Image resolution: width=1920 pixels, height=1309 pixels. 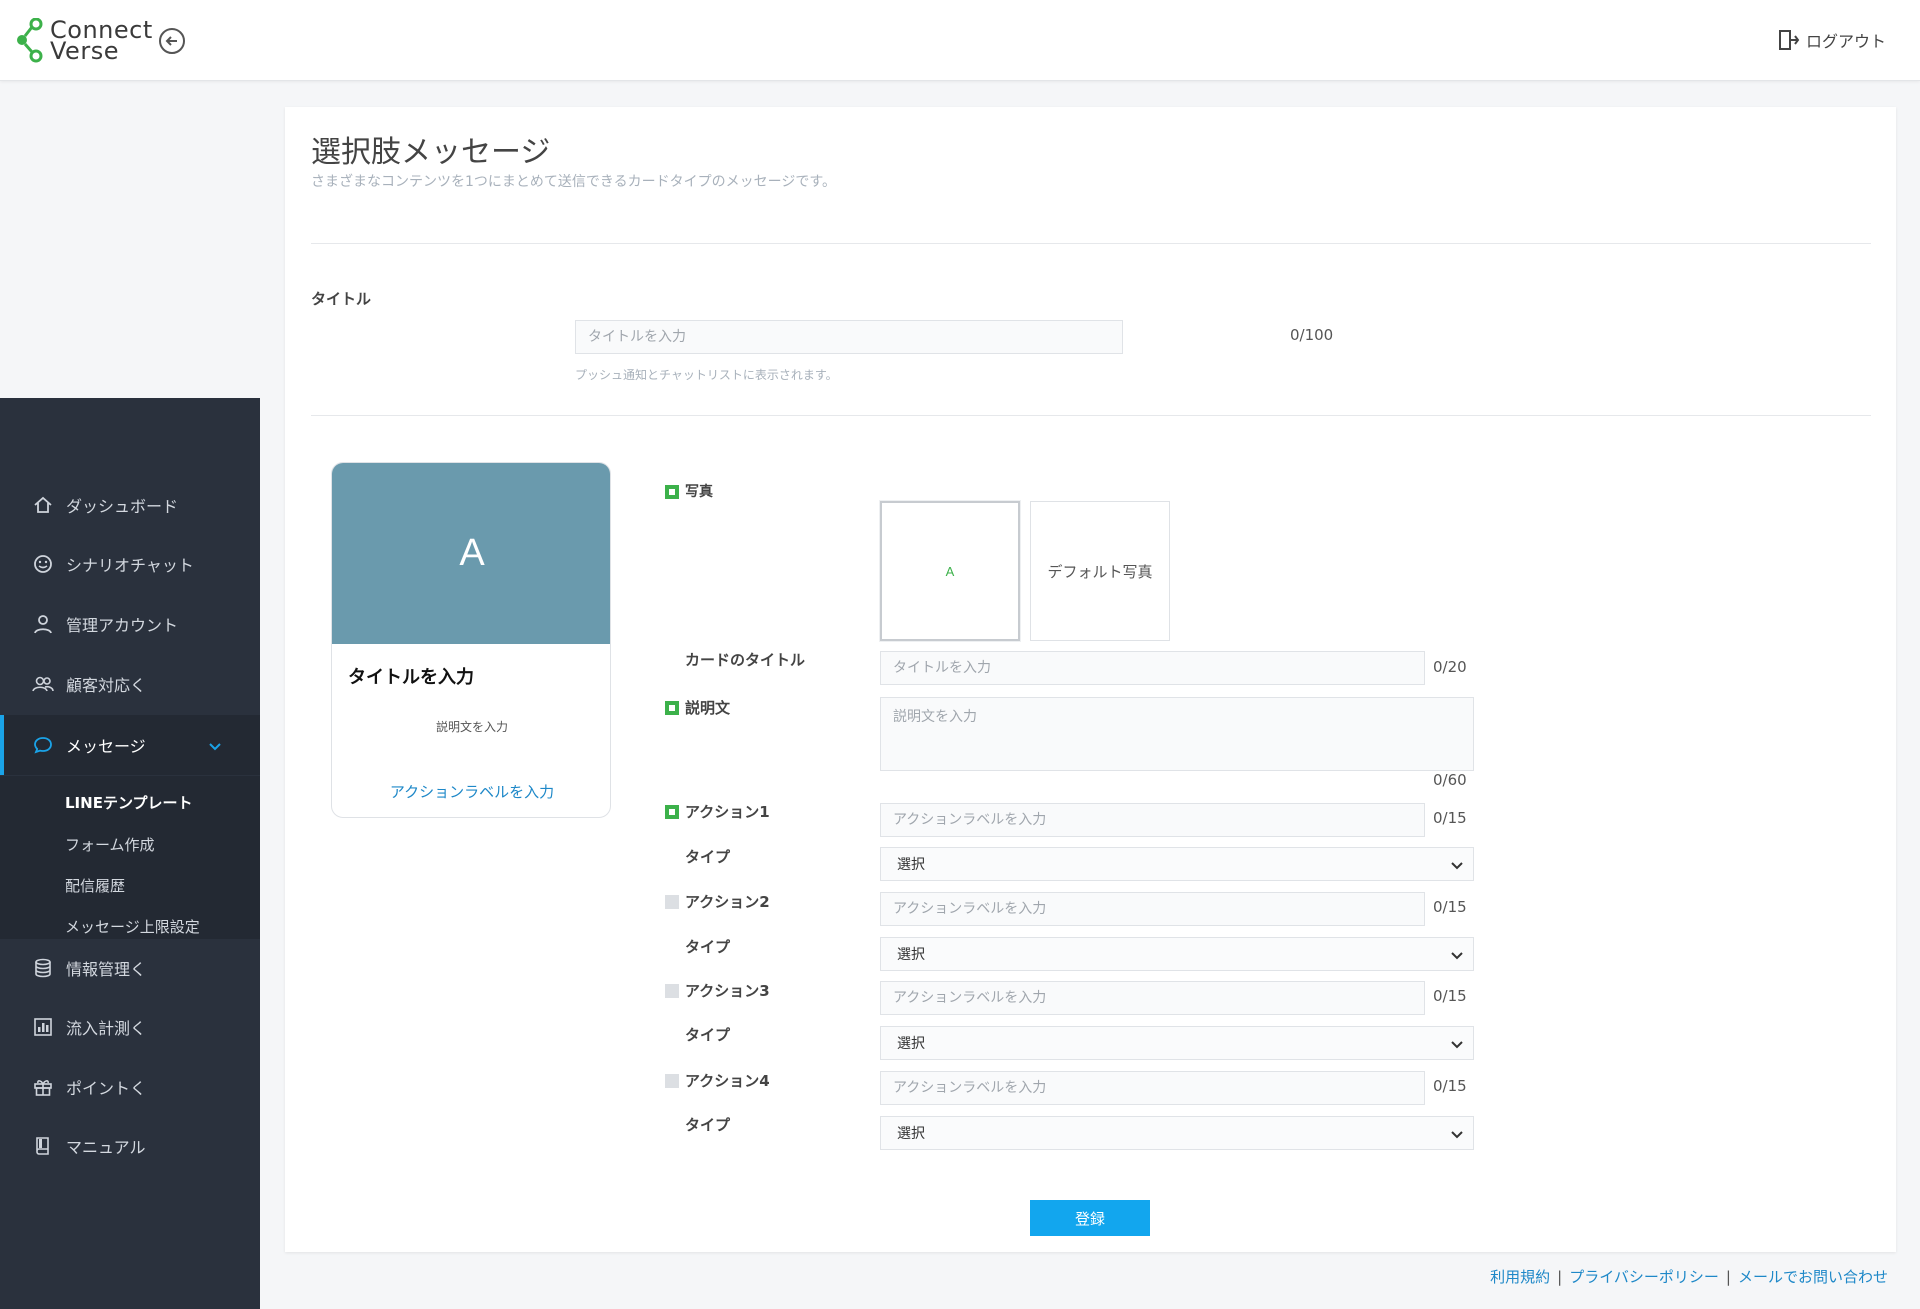 What do you see at coordinates (1177, 864) in the screenshot?
I see `action1-type-select: 選択` at bounding box center [1177, 864].